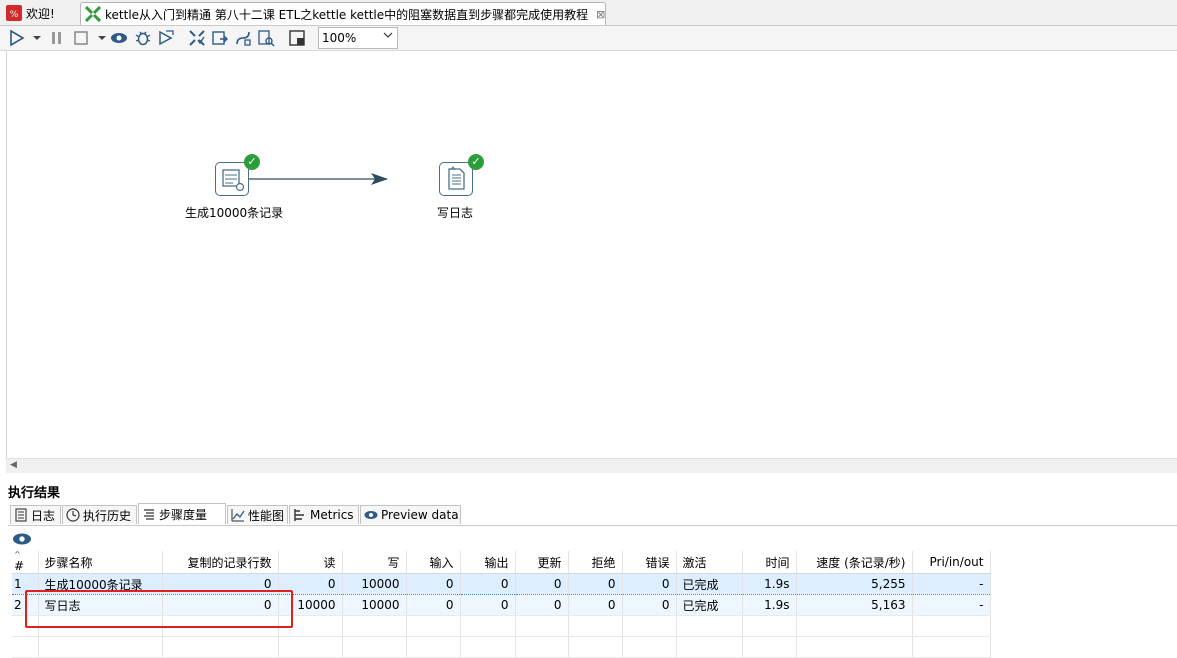 The width and height of the screenshot is (1177, 658). I want to click on tab-log-label: 日志, so click(43, 515).